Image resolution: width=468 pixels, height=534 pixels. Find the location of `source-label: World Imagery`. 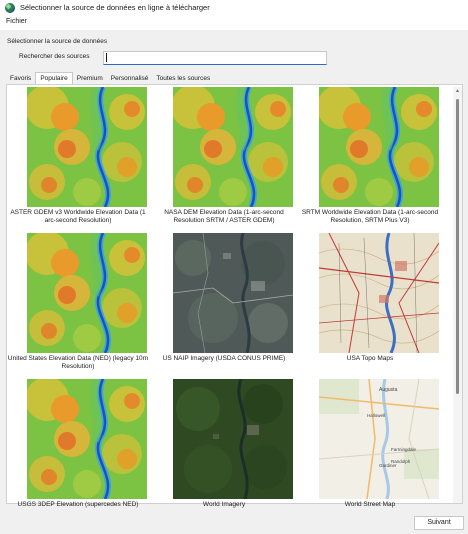

source-label: World Imagery is located at coordinates (224, 504).